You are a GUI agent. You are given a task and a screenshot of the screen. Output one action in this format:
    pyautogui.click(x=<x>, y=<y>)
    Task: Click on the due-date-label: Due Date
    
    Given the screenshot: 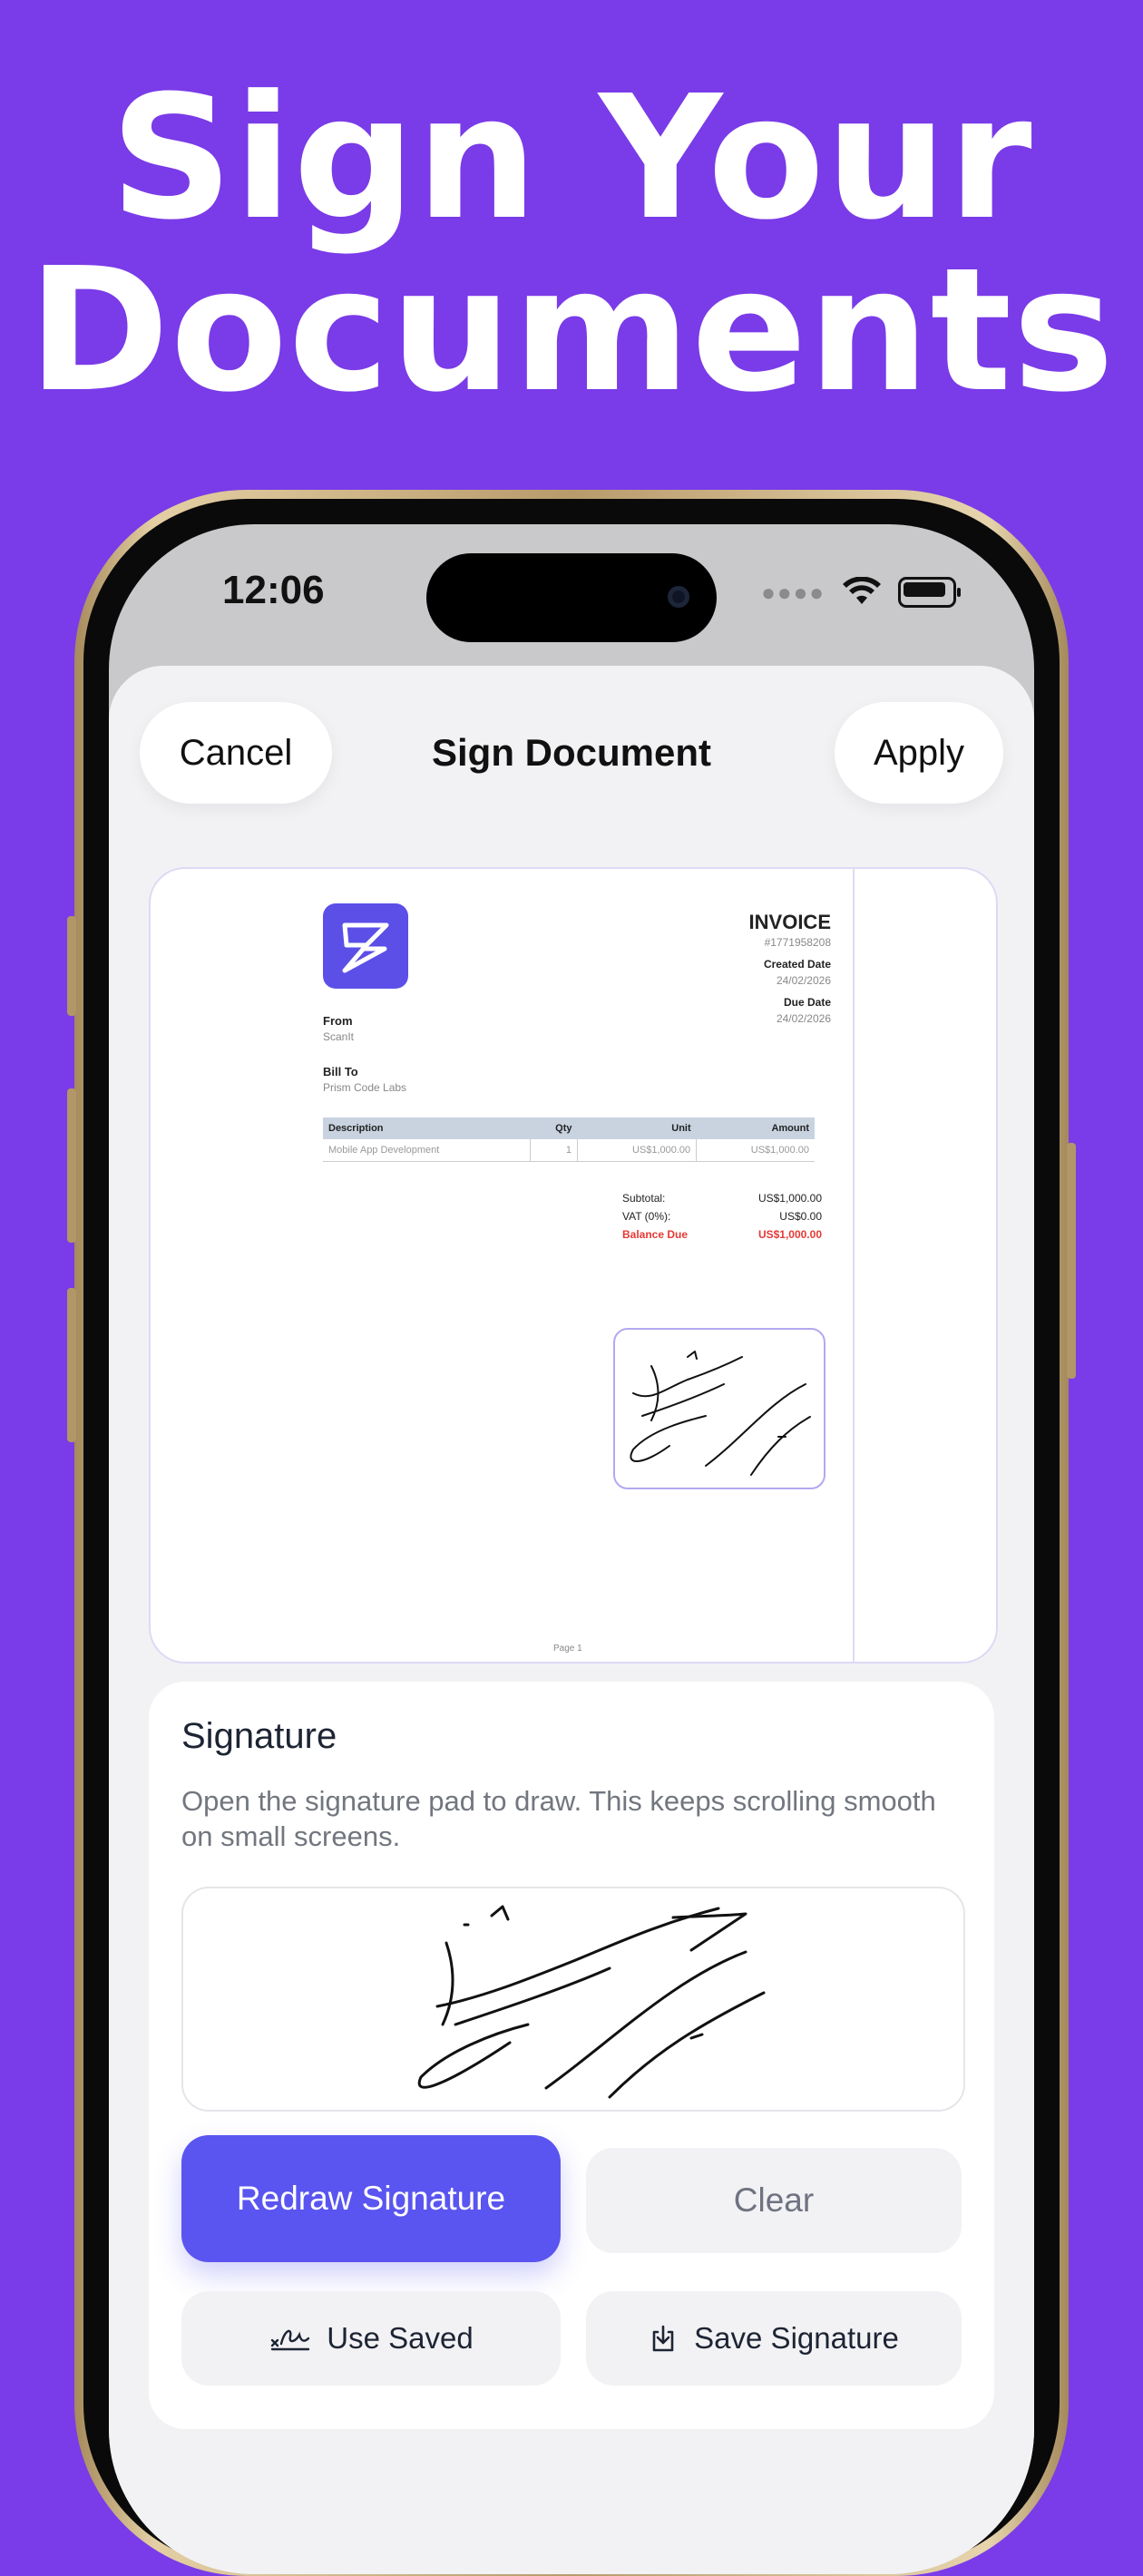 What is the action you would take?
    pyautogui.click(x=807, y=1002)
    